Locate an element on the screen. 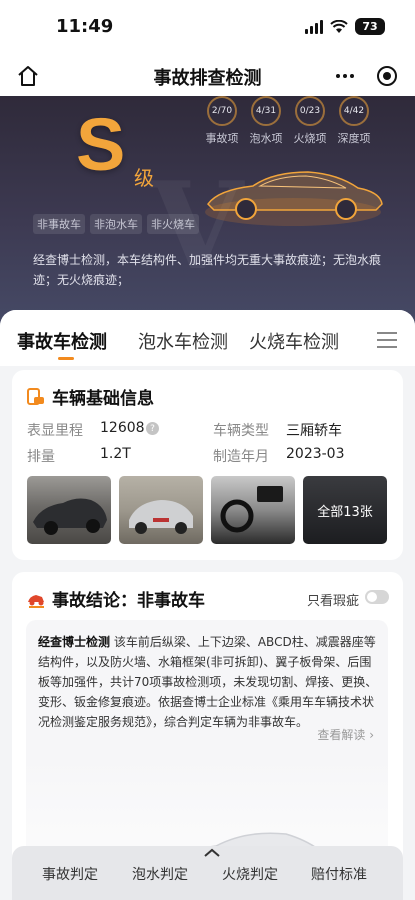 The width and height of the screenshot is (415, 900). type-label: 车辆类型 is located at coordinates (241, 431).